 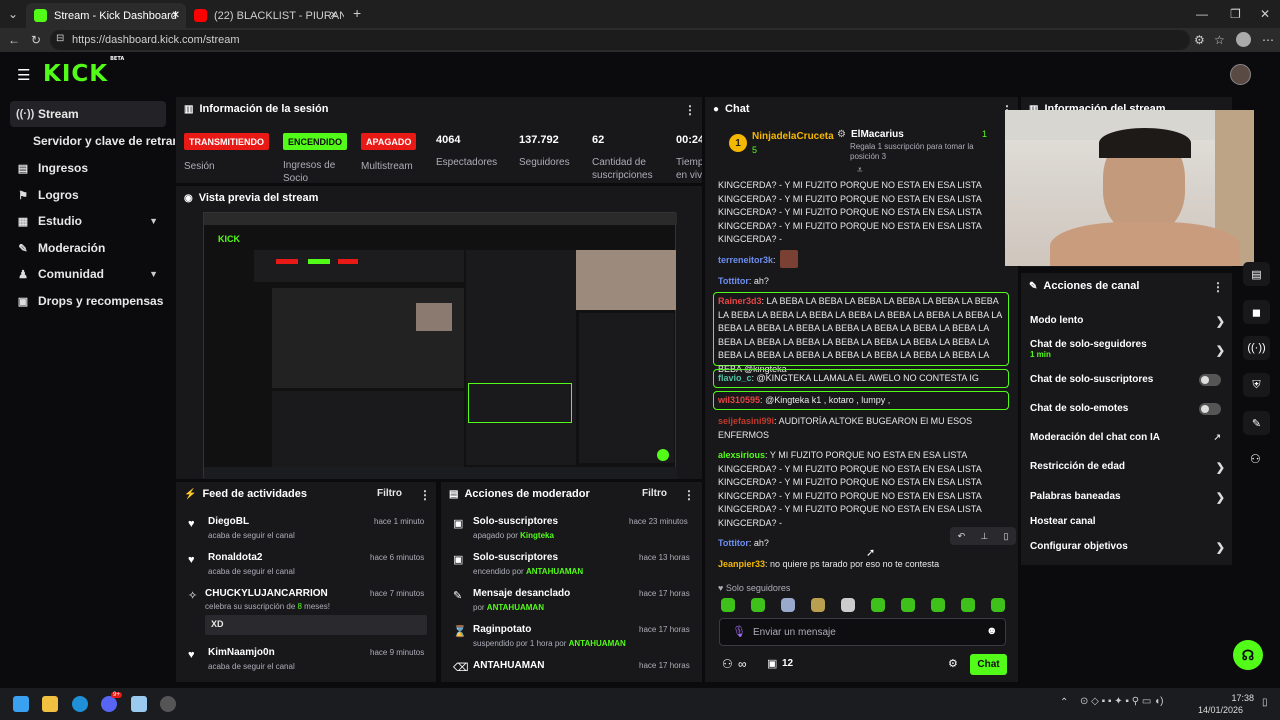 I want to click on top-gifter-name: NinjadelaCruceta, so click(x=793, y=136).